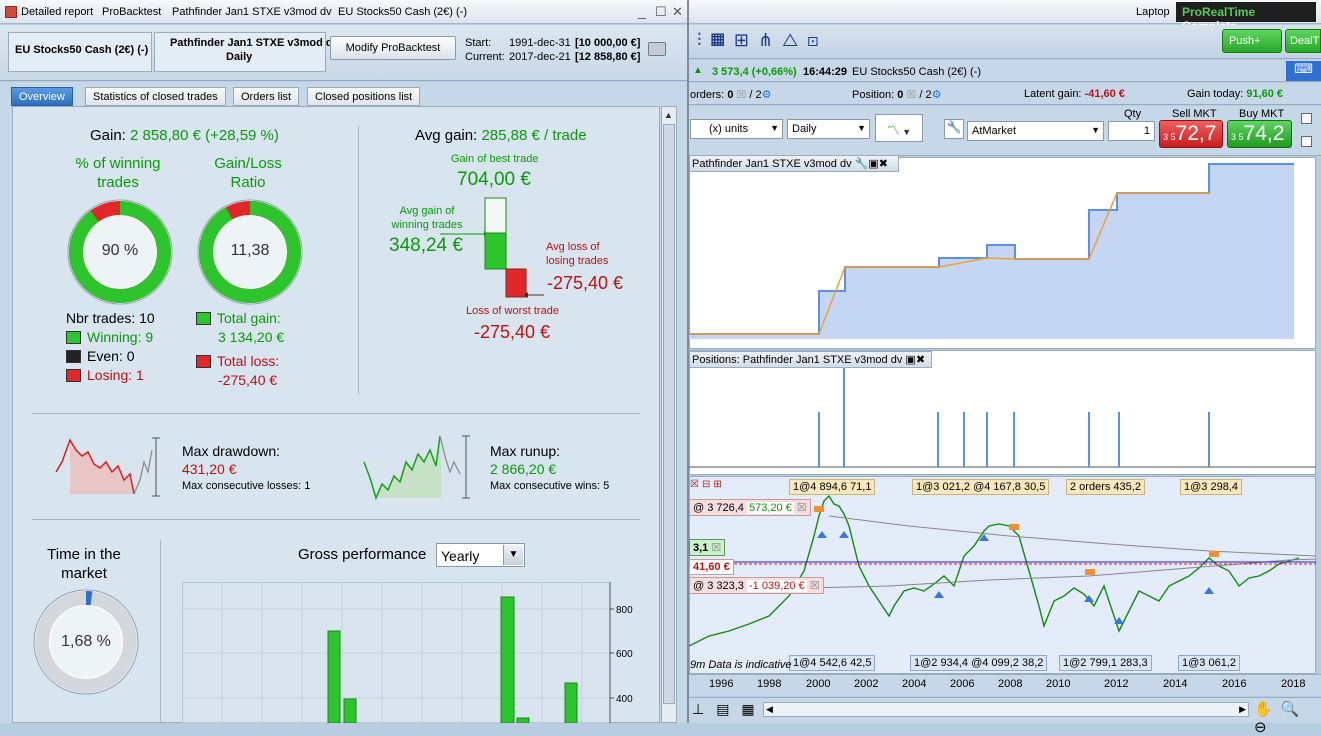 The height and width of the screenshot is (736, 1321). I want to click on position-label: Position:, so click(873, 95).